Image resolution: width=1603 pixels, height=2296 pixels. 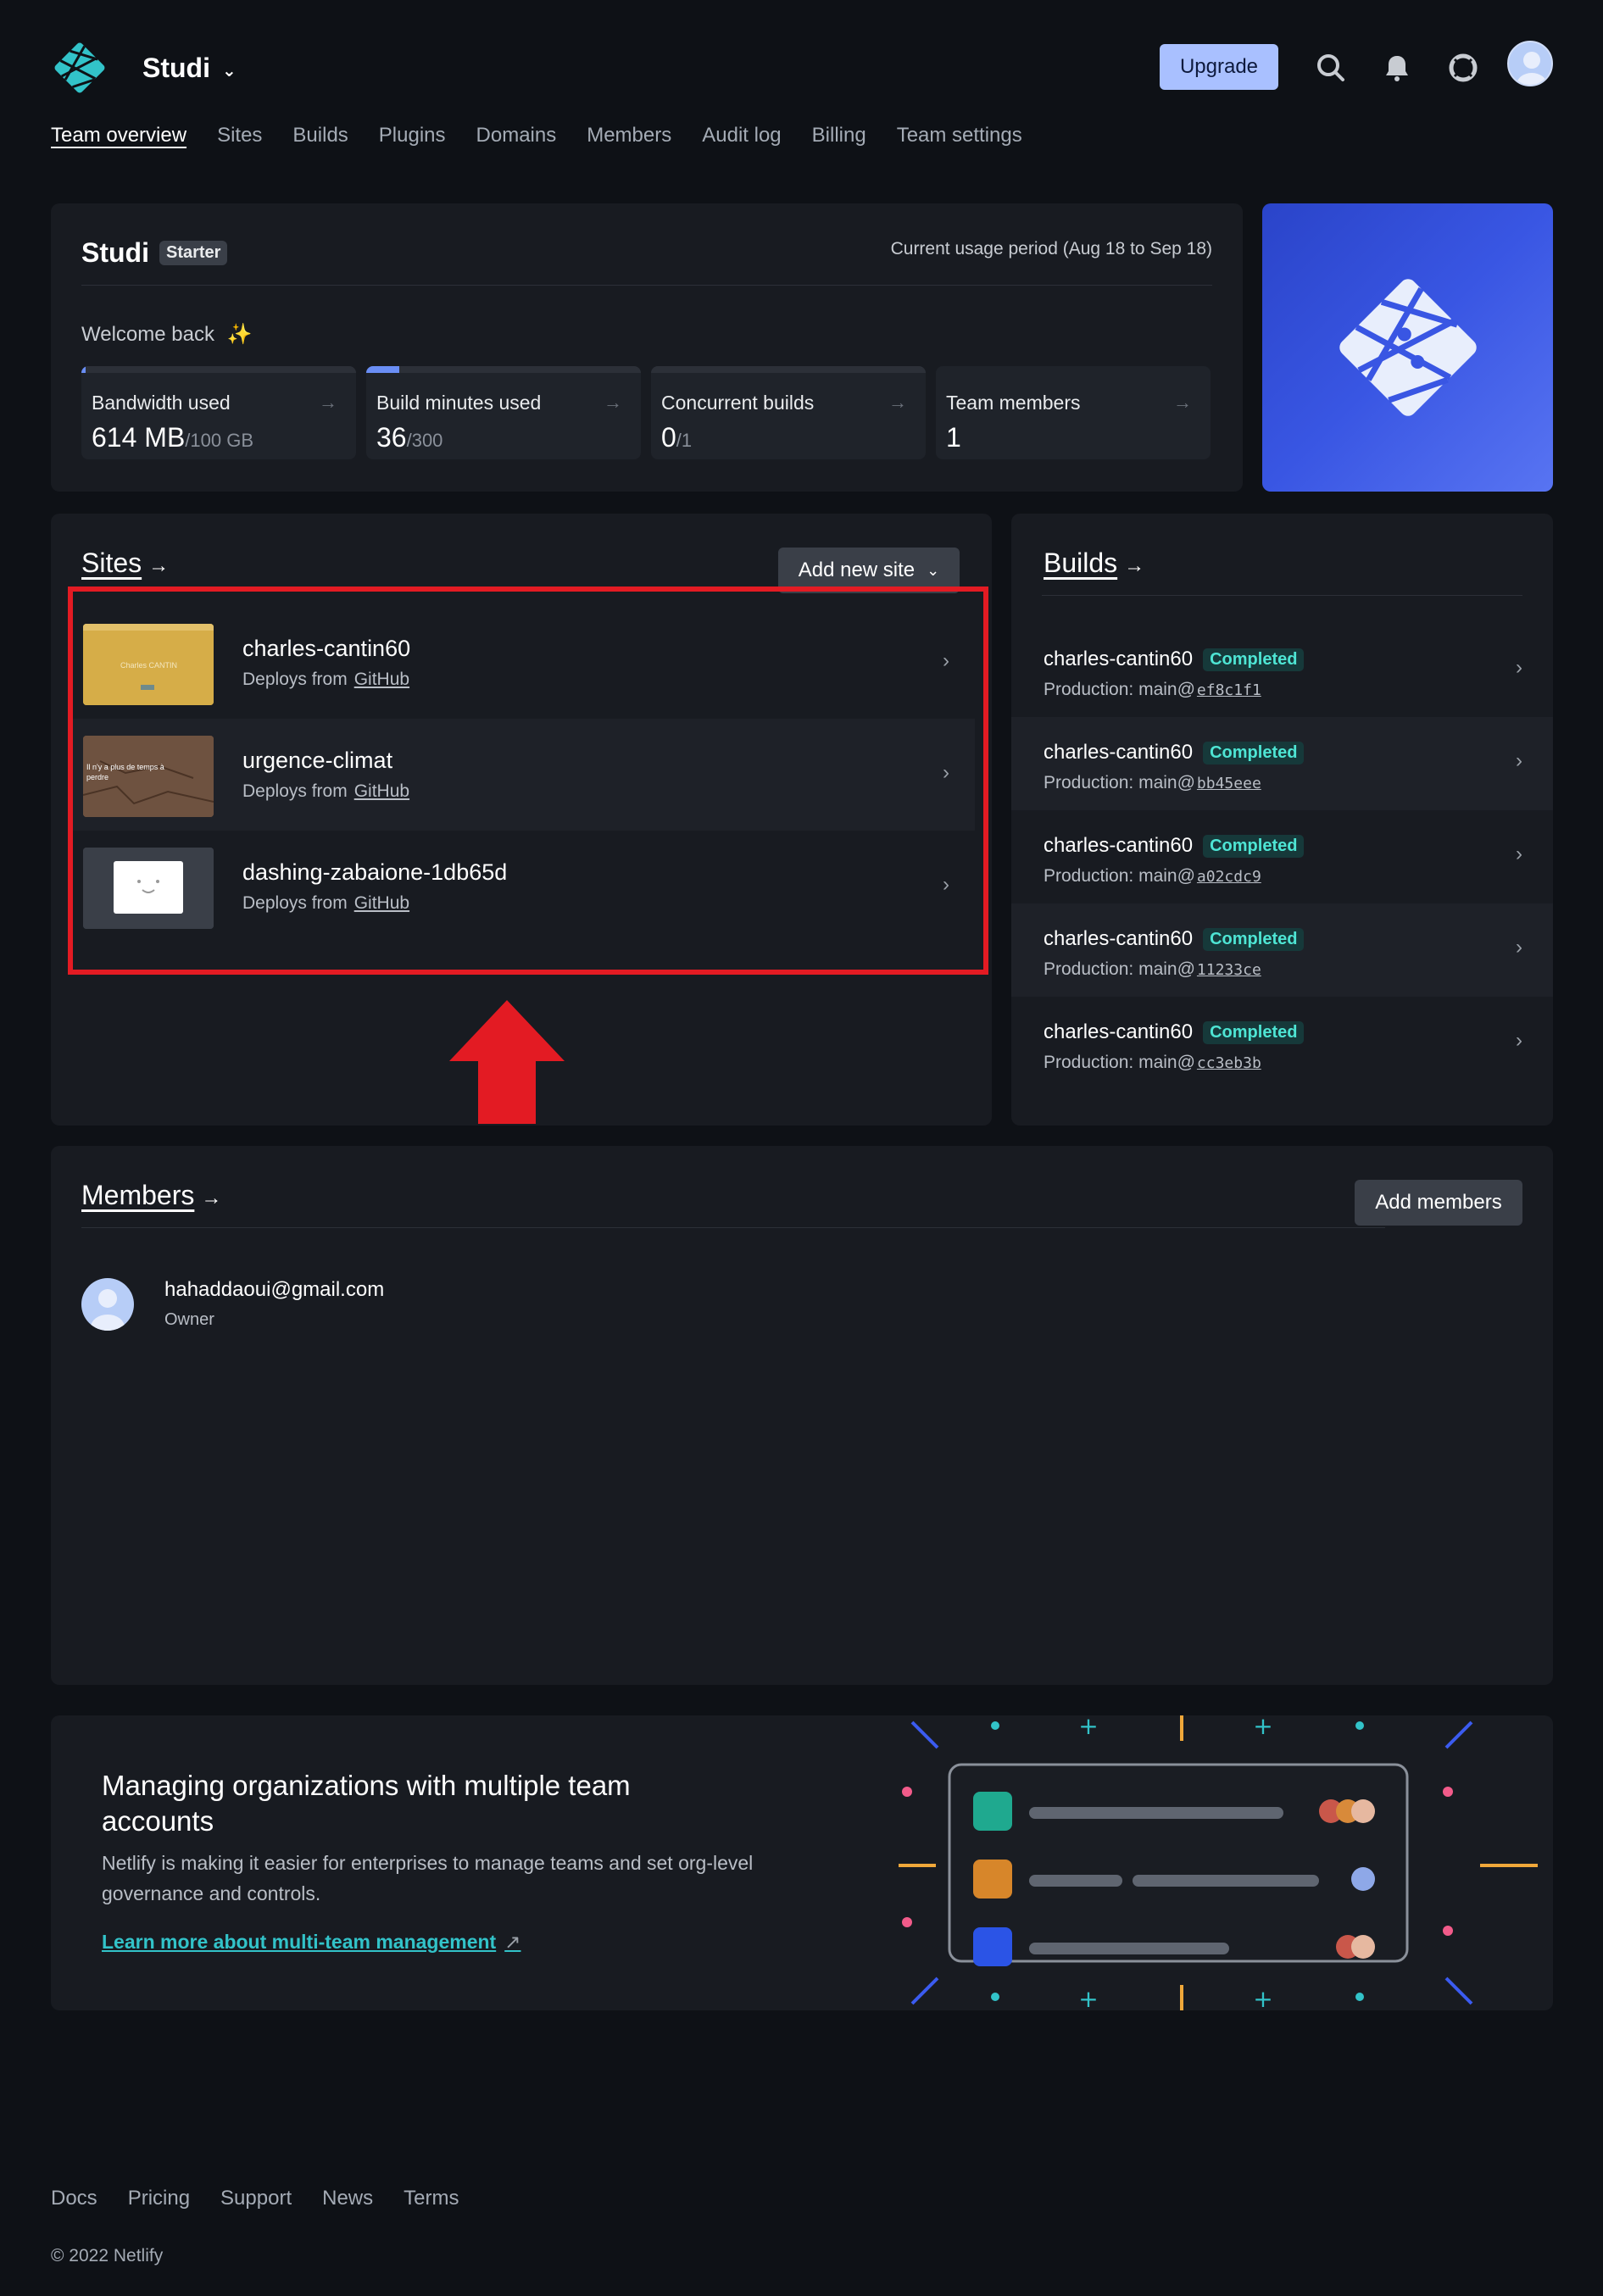 I want to click on footer-link-news: News, so click(x=347, y=2198).